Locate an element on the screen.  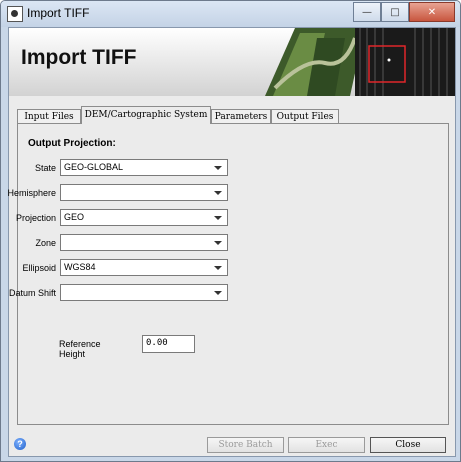
datum-shift-label: Datum Shift is located at coordinates (32, 293).